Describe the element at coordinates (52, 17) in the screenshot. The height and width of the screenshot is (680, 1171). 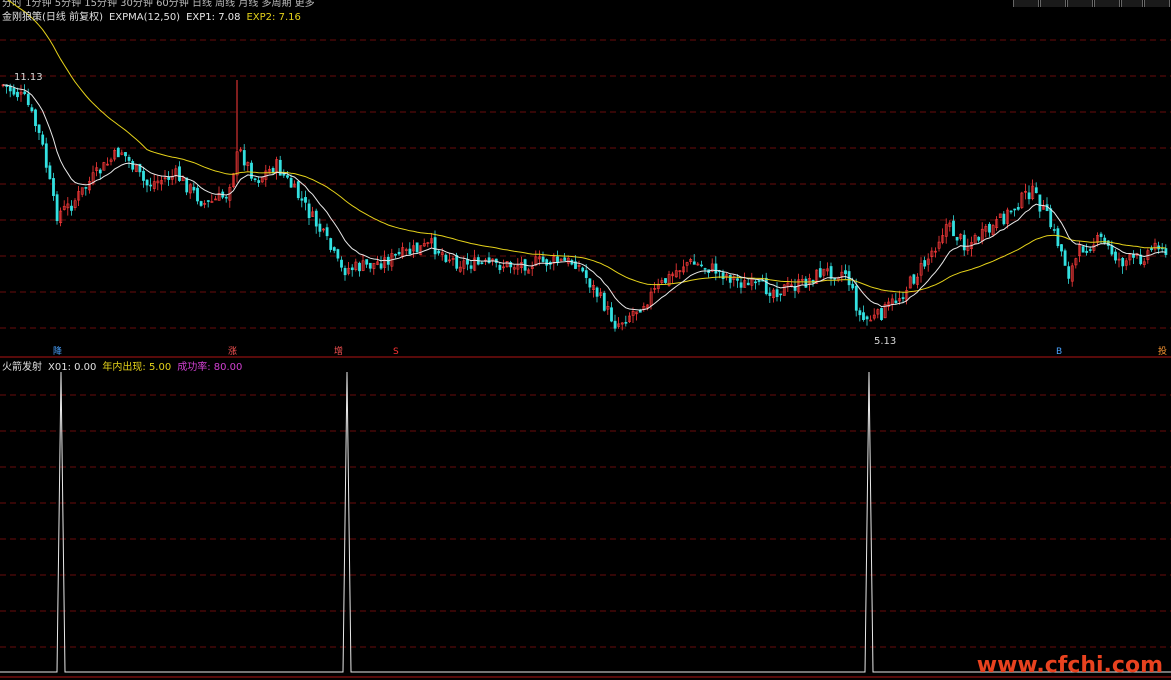
I see `stock-title: 金刚狼策(日线 前复权)` at that location.